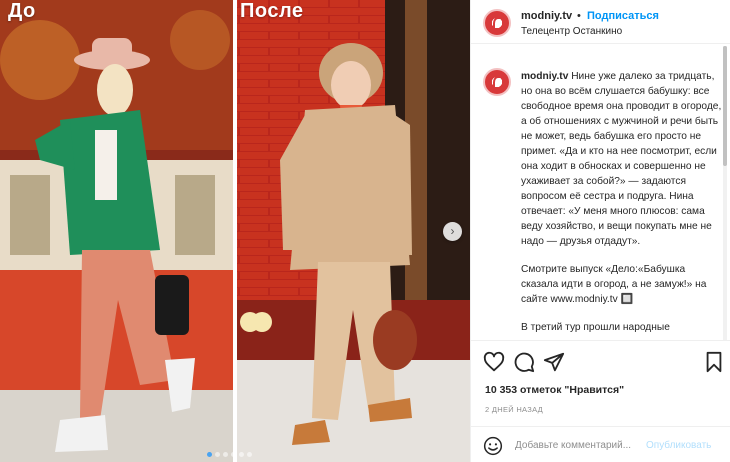  What do you see at coordinates (725, 106) in the screenshot?
I see `scrollbar-thumb` at bounding box center [725, 106].